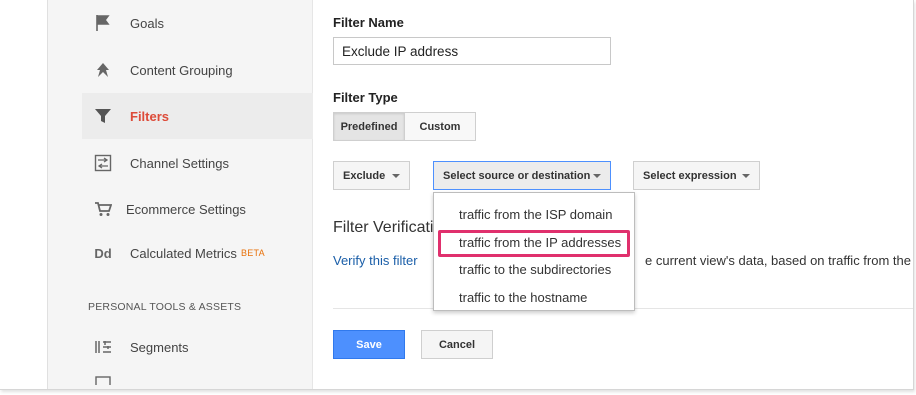  Describe the element at coordinates (103, 163) in the screenshot. I see `channel-settings-icon` at that location.